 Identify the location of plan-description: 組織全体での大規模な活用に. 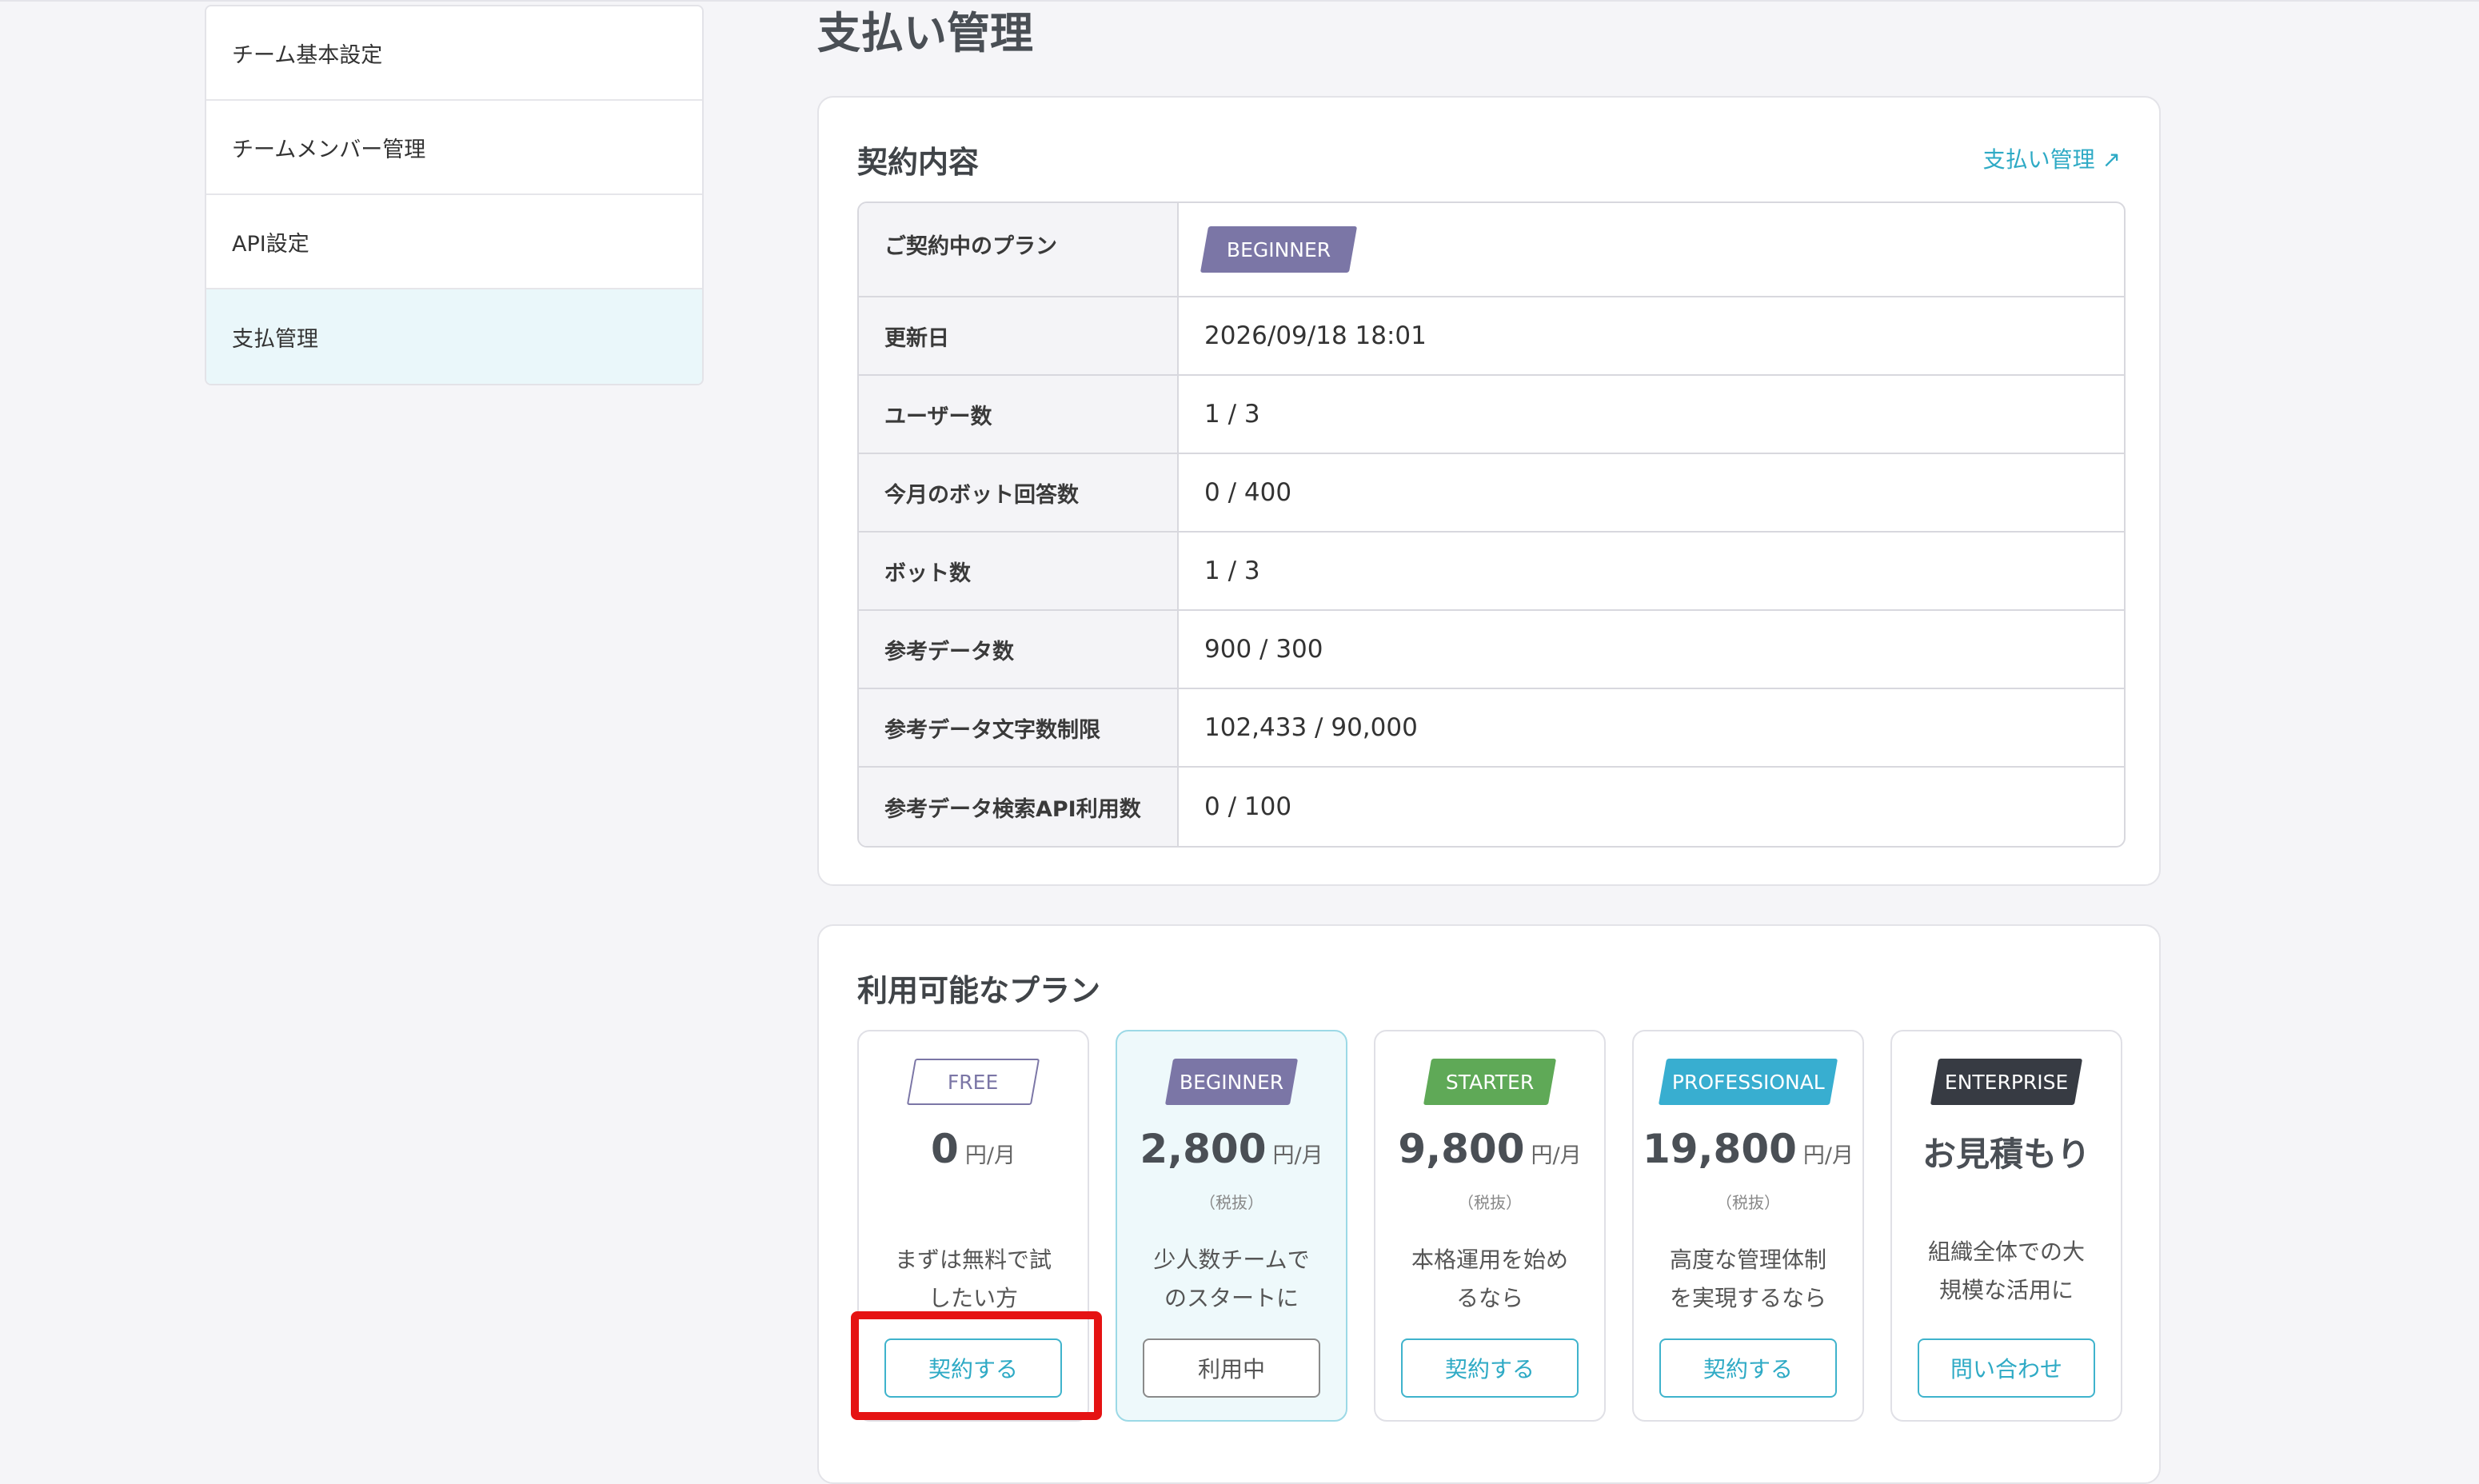
(2006, 1271).